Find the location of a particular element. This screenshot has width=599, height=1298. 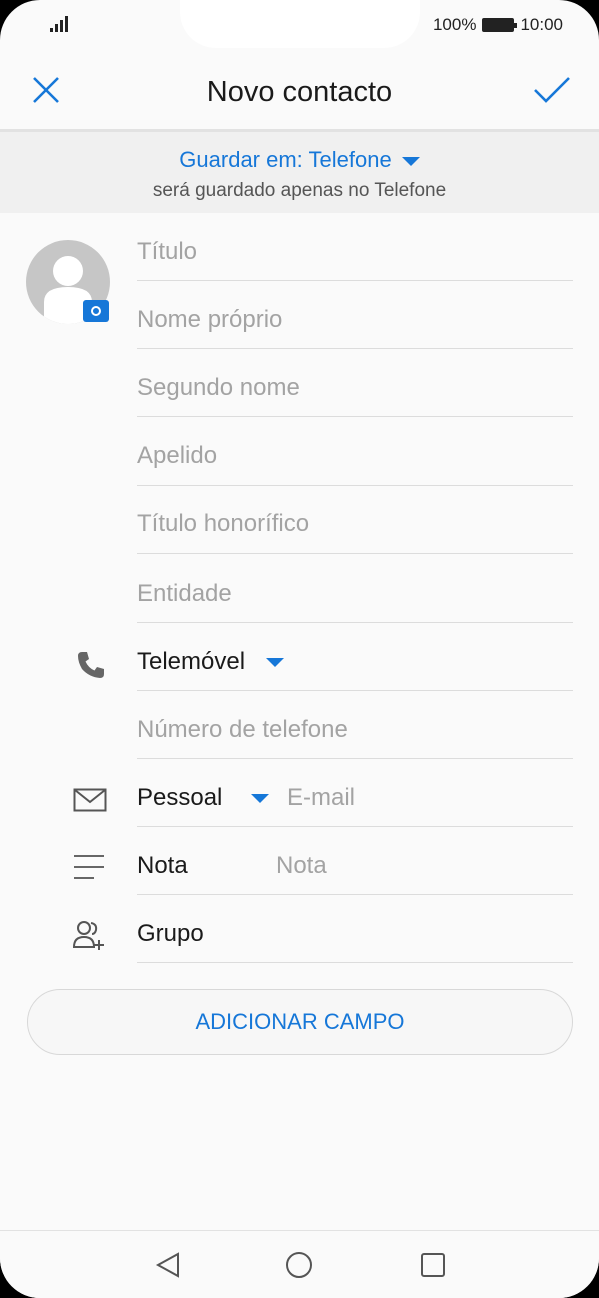

navigation-bar is located at coordinates (299, 1264).